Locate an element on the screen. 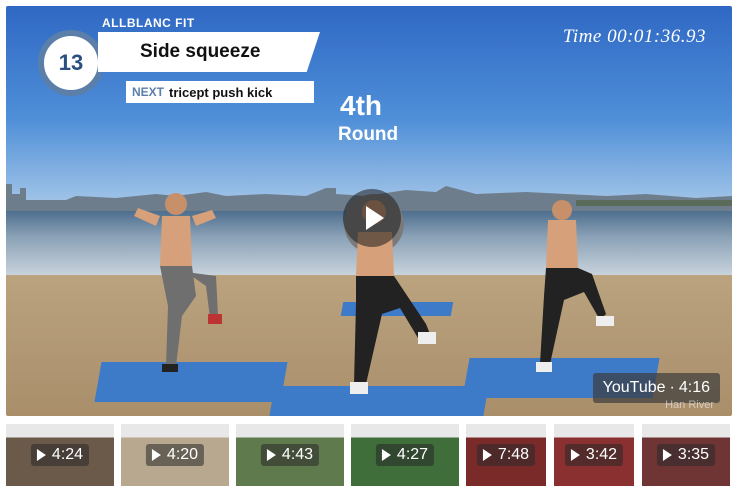  exercise-number-badge: 13 is located at coordinates (71, 63).